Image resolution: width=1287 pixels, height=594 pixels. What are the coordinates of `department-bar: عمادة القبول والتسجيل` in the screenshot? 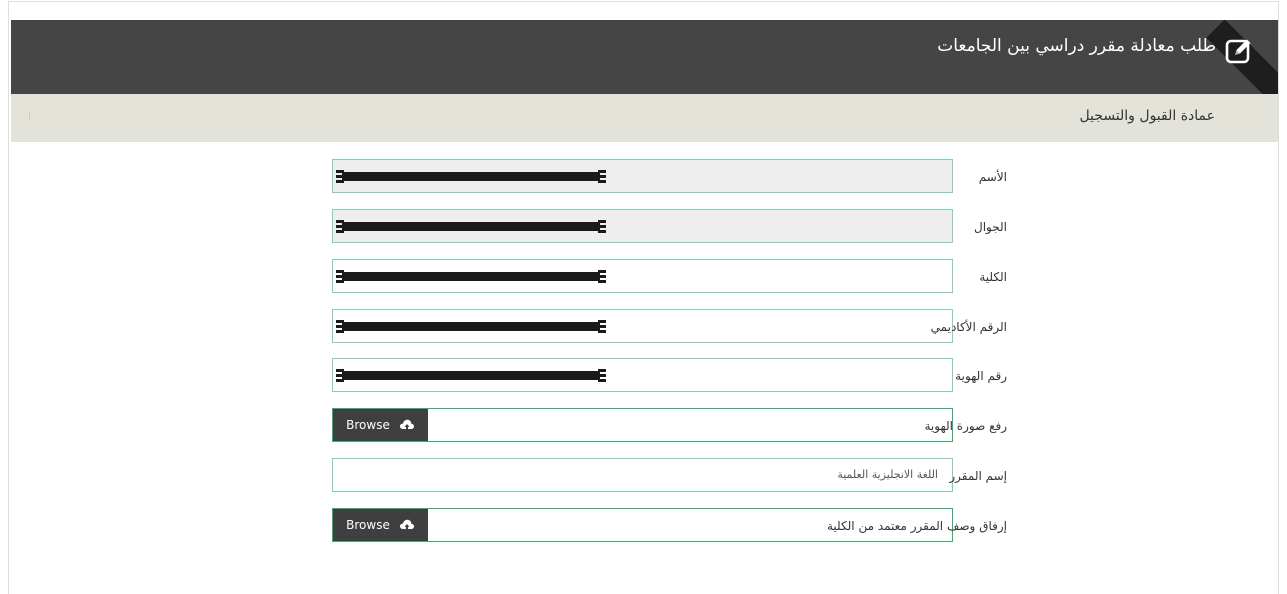 It's located at (644, 118).